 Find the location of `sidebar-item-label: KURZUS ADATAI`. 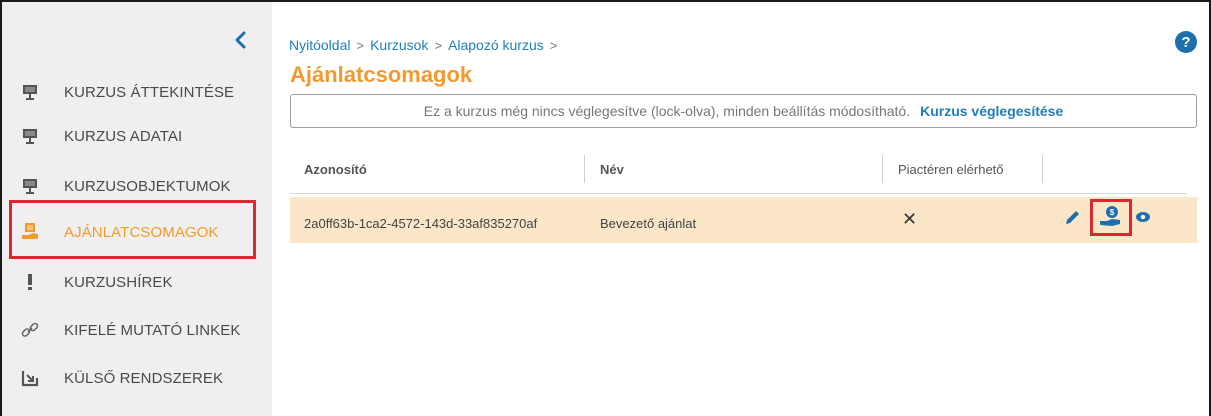

sidebar-item-label: KURZUS ADATAI is located at coordinates (123, 136).